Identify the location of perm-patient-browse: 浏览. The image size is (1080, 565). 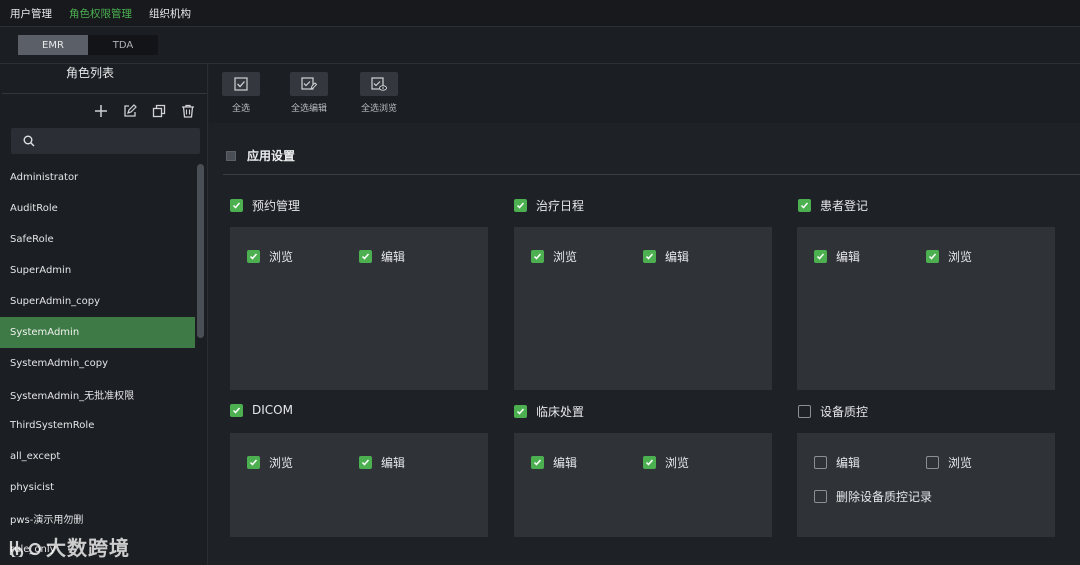
(949, 256).